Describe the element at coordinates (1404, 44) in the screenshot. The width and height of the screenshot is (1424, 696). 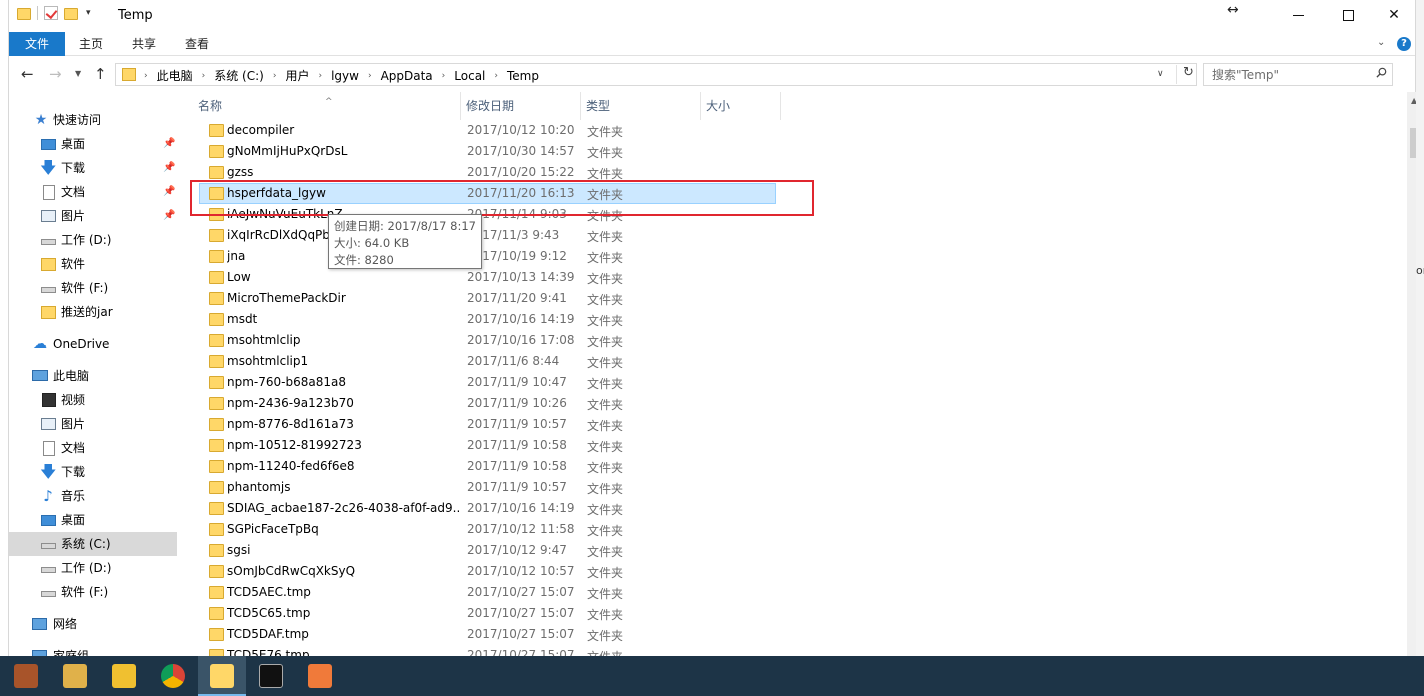
I see `help-icon: ?` at that location.